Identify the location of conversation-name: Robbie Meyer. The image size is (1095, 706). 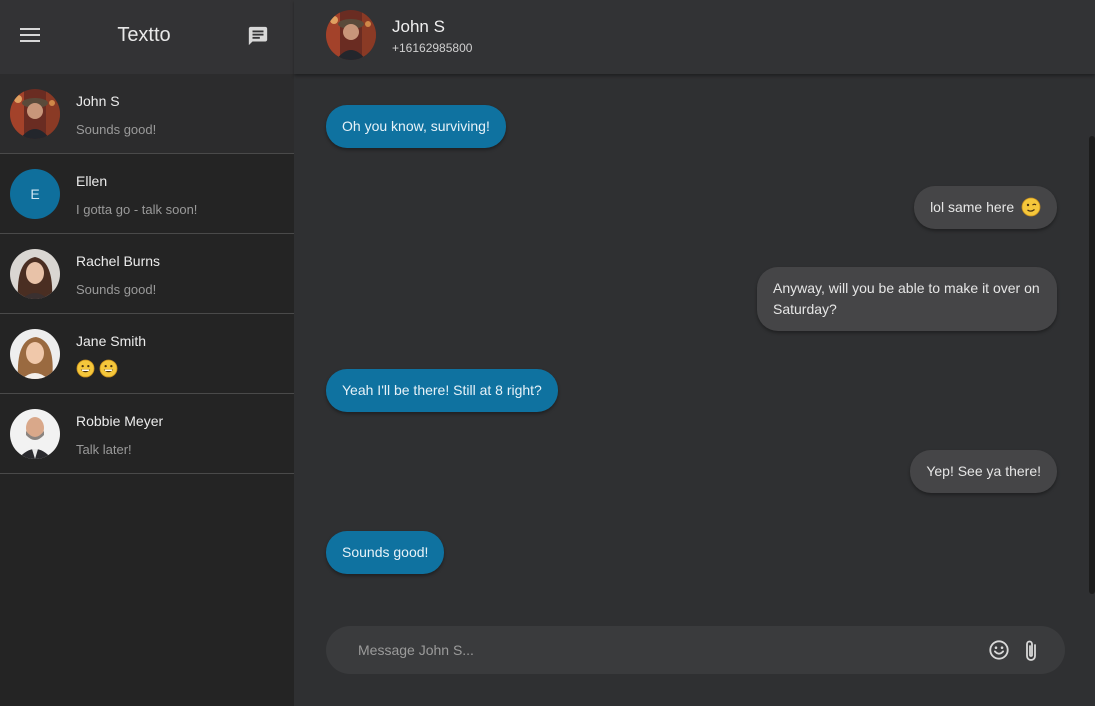
(120, 421).